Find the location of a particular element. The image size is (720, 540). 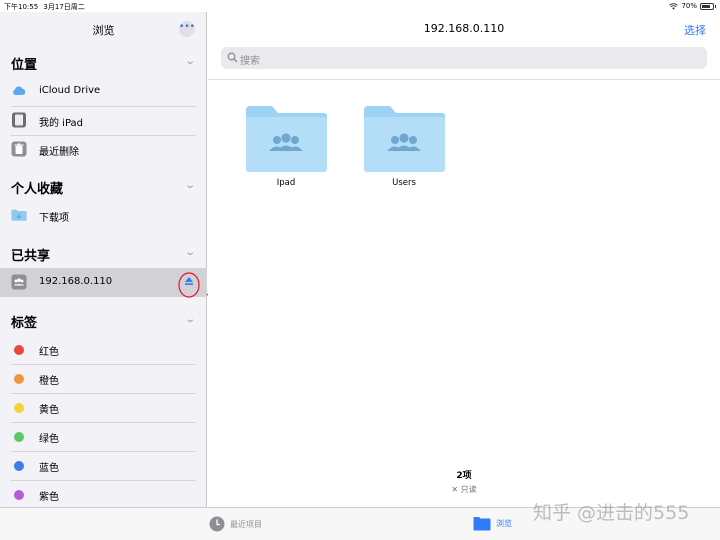

sidebar-item-label: 橙色 is located at coordinates (49, 381).